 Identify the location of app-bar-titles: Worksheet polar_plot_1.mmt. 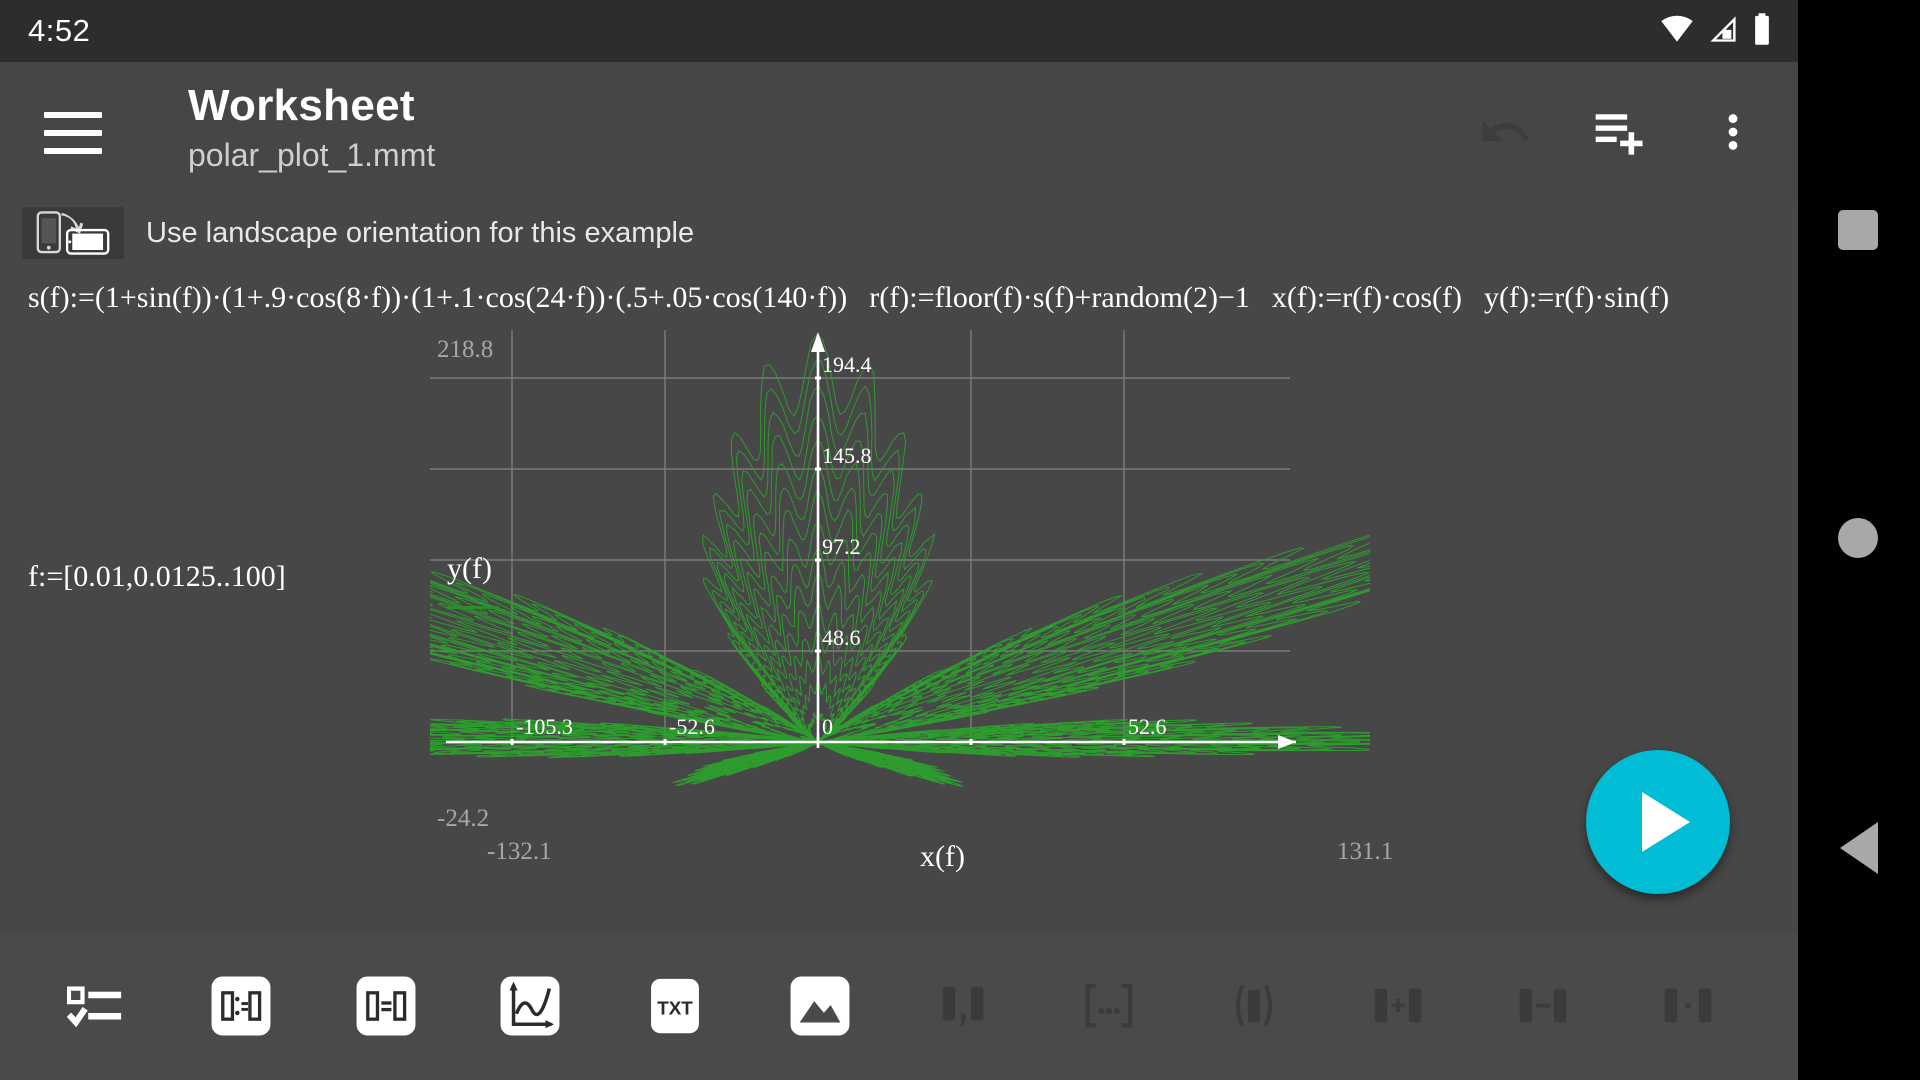
(311, 126).